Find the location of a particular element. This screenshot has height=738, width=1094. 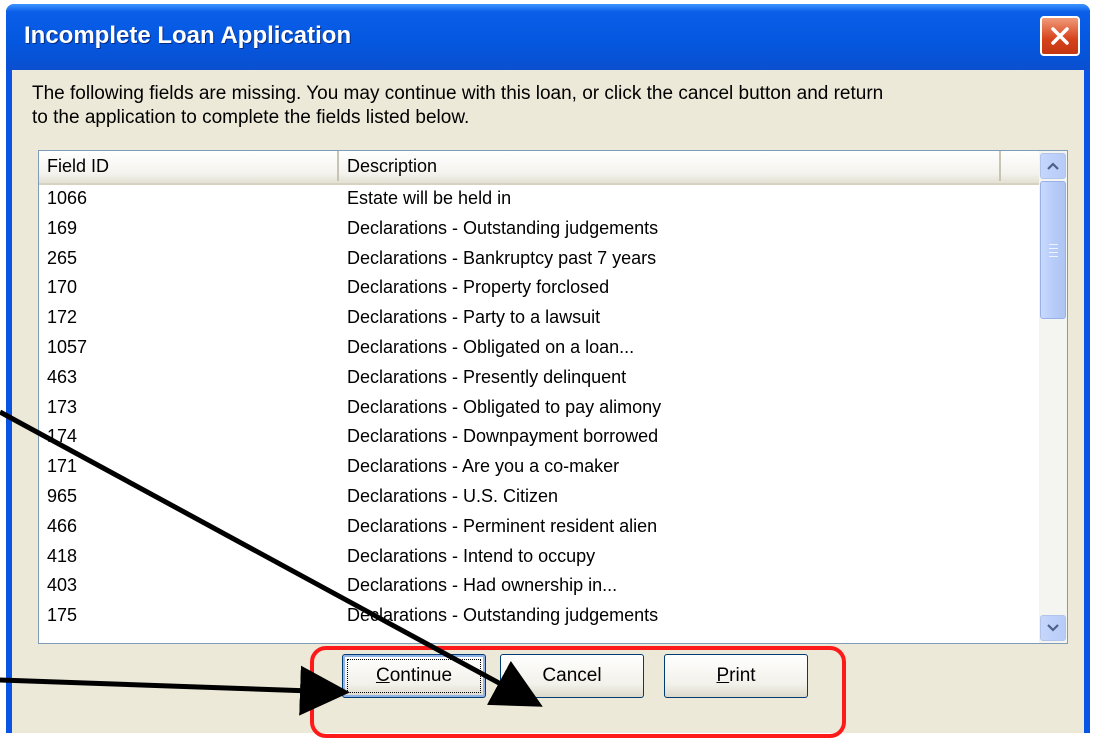

arrow-to-continue is located at coordinates (175, 690).